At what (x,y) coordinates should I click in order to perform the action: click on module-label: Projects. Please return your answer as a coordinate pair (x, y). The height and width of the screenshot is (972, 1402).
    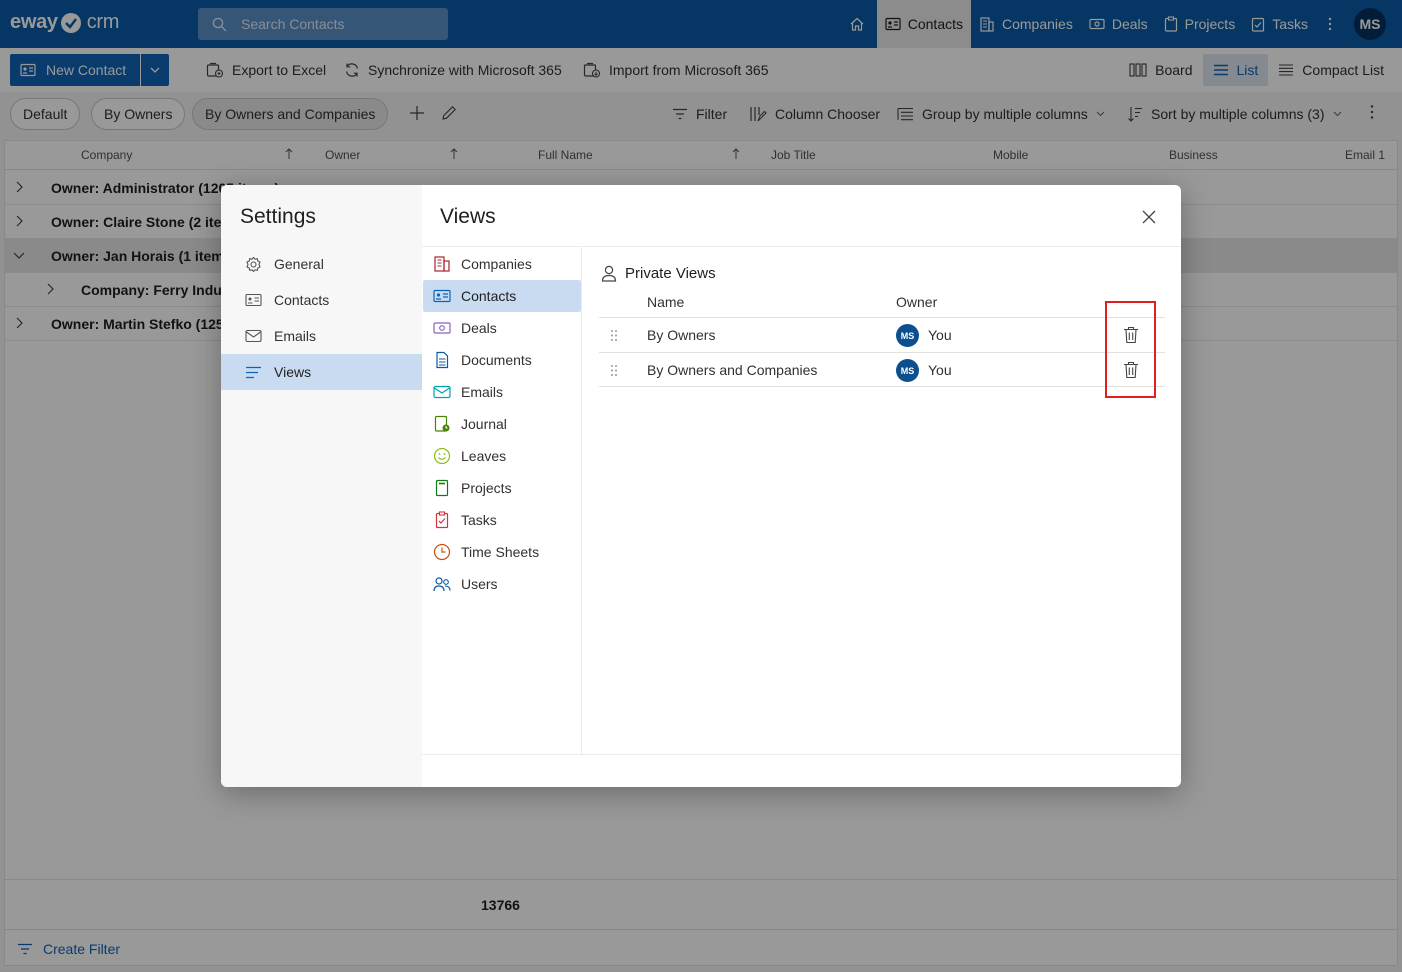
    Looking at the image, I should click on (486, 488).